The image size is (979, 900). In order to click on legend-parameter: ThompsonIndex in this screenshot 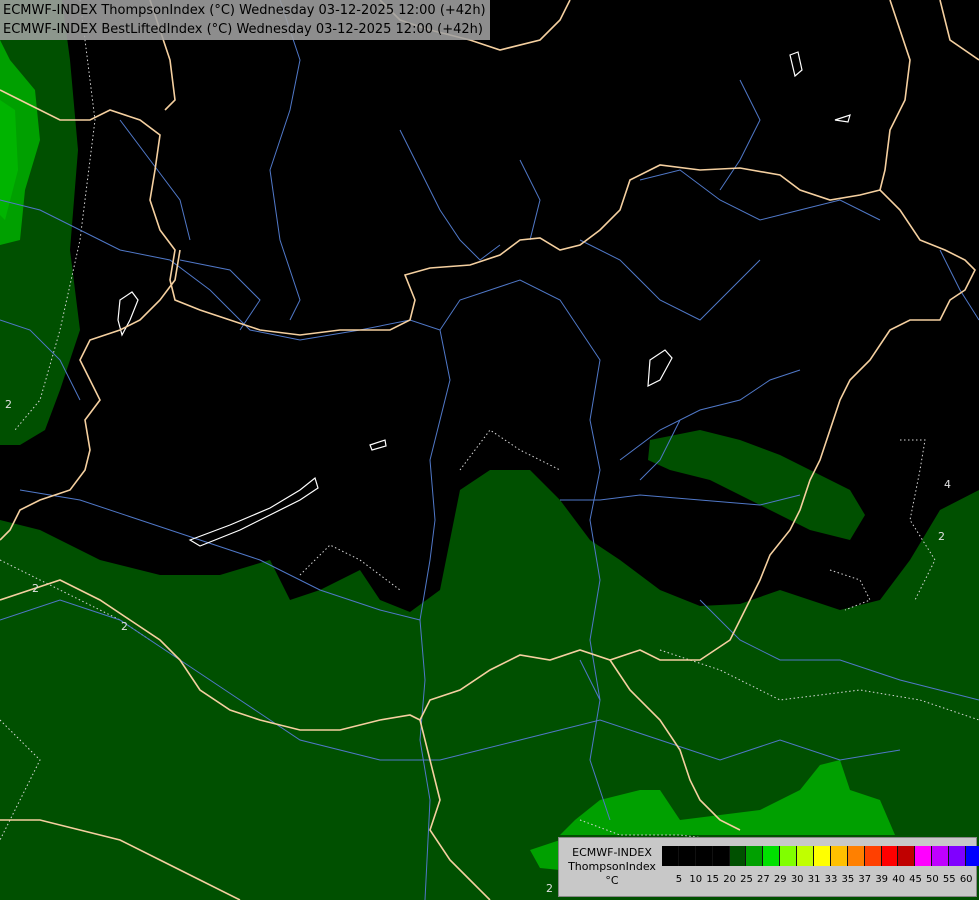, I will do `click(612, 866)`.